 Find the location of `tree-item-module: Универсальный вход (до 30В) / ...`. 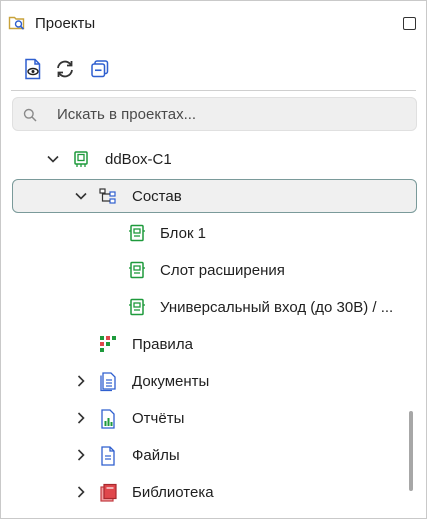

tree-item-module: Универсальный вход (до 30В) / ... is located at coordinates (213, 307).